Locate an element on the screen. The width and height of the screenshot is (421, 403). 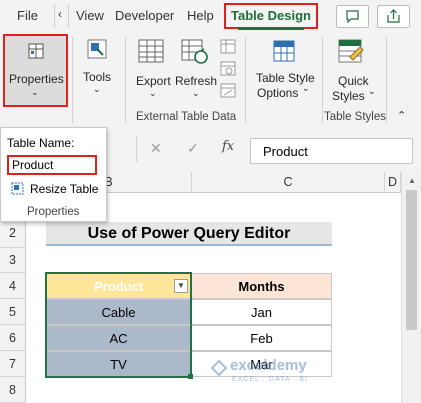
table-properties-icon is located at coordinates (229, 47).